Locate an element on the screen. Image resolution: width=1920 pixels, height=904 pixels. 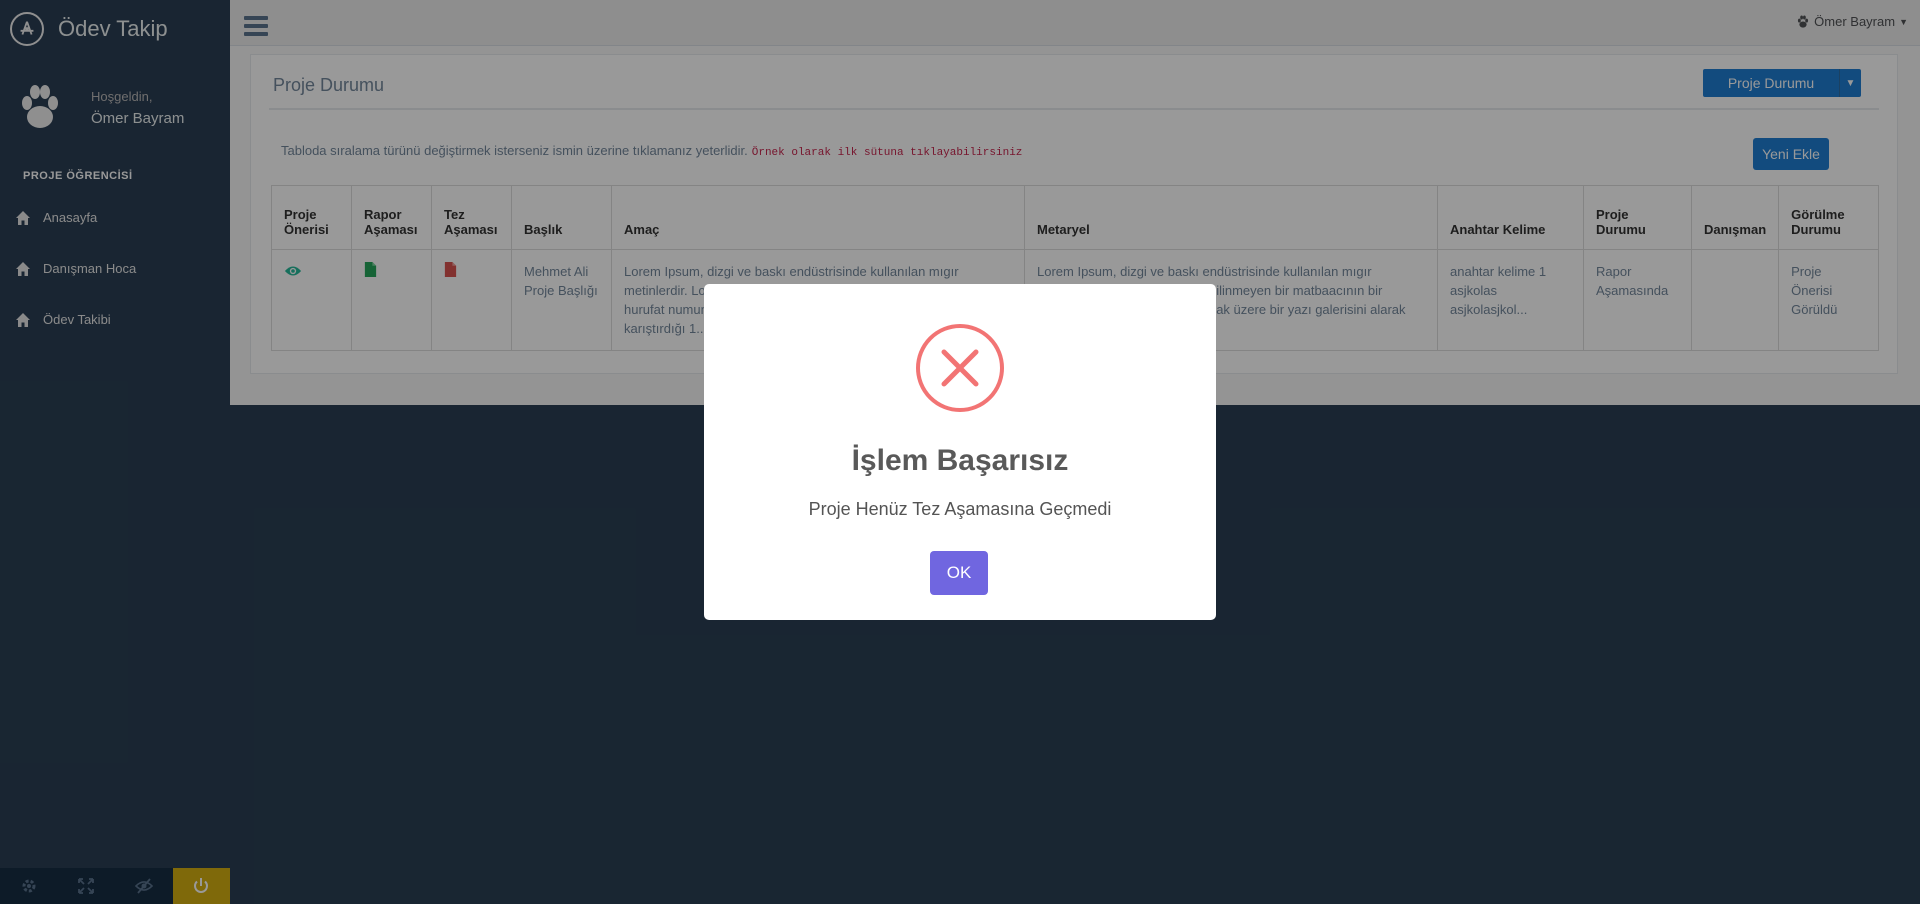
error-x-icon is located at coordinates (960, 368).